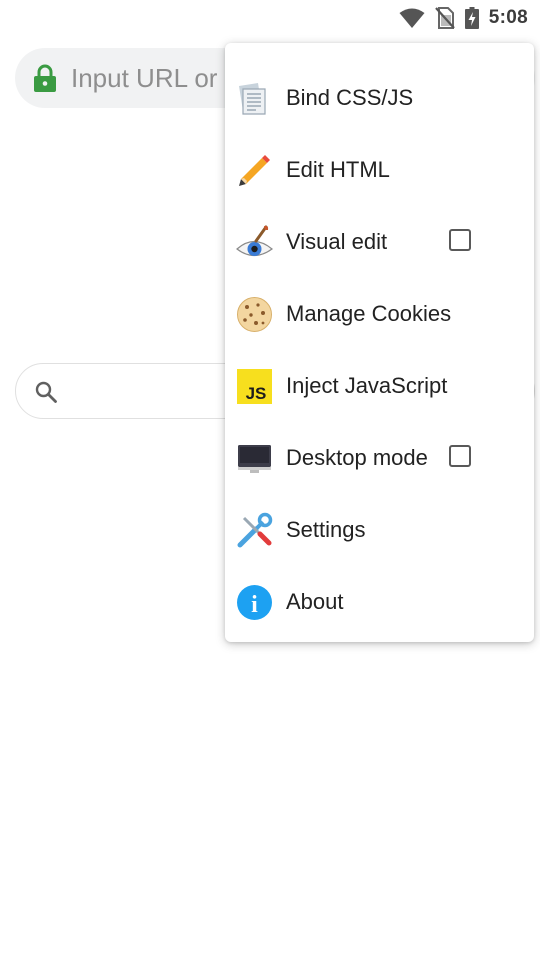 Image resolution: width=540 pixels, height=960 pixels. What do you see at coordinates (45, 78) in the screenshot?
I see `lock-icon` at bounding box center [45, 78].